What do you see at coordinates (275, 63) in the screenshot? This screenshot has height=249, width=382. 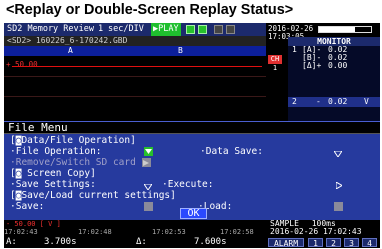 I see `channel-label: CH 1` at bounding box center [275, 63].